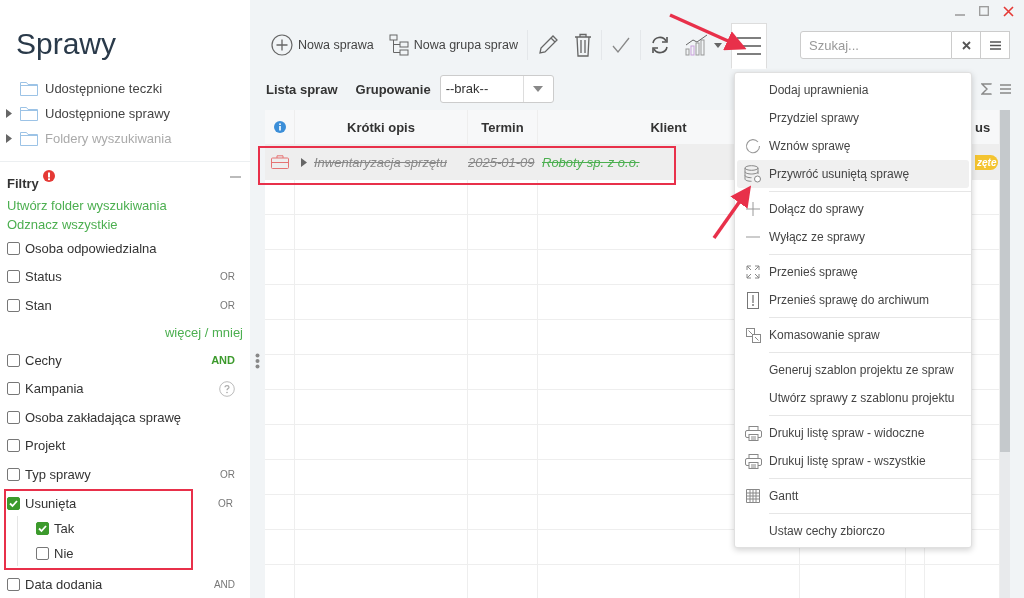  Describe the element at coordinates (590, 162) in the screenshot. I see `table-cell-text: Roboty sp. z o.o.` at that location.